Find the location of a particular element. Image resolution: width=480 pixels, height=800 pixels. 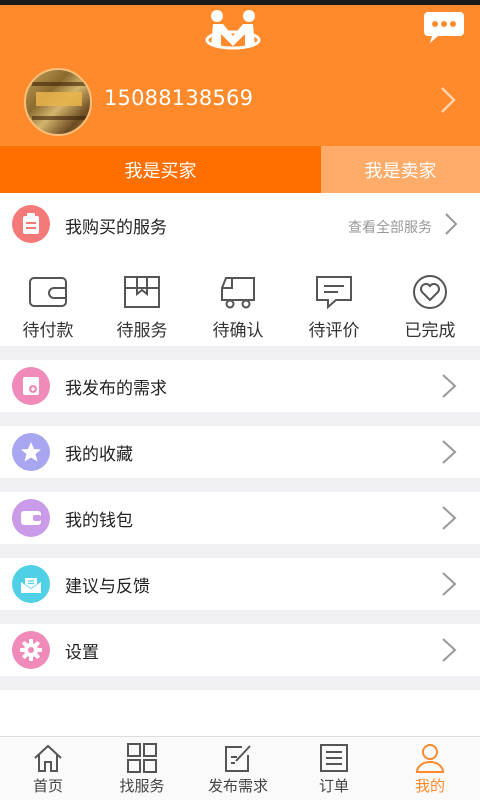

menu-item-settings: 设置 is located at coordinates (240, 650).